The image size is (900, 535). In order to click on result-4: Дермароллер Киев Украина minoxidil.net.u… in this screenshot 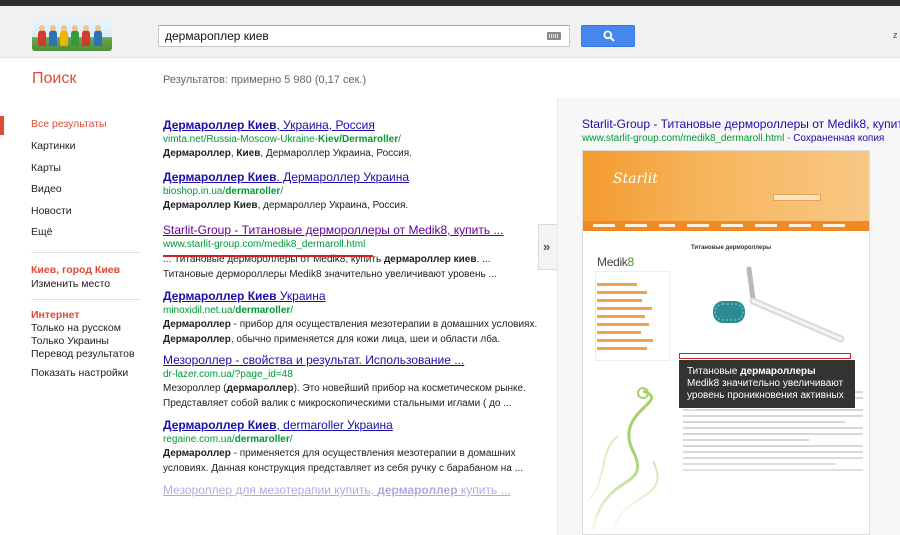, I will do `click(350, 317)`.